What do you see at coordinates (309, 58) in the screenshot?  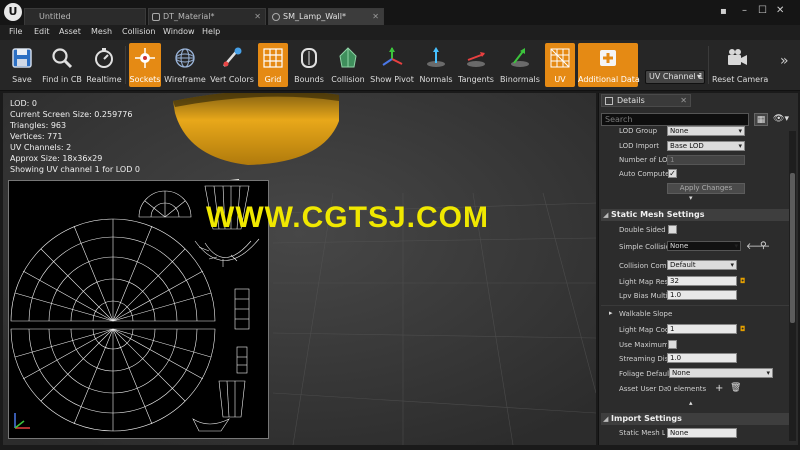 I see `bounds-icon` at bounding box center [309, 58].